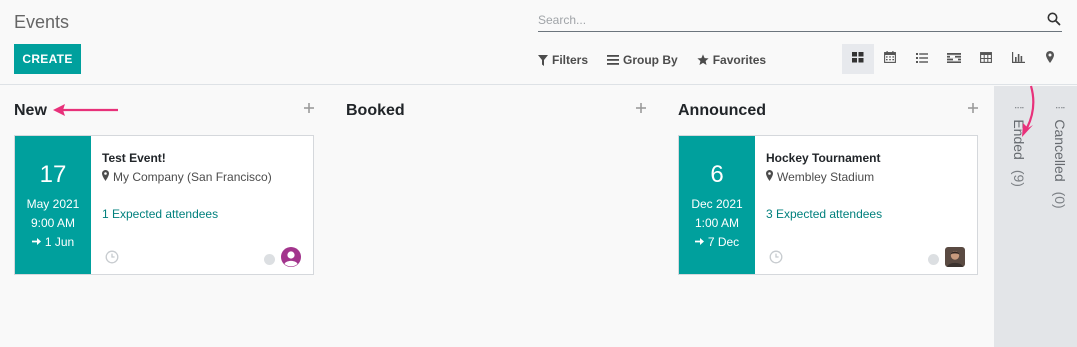  I want to click on event-date-block: 6 Dec 2021 1:00 AM 7 Dec, so click(717, 205).